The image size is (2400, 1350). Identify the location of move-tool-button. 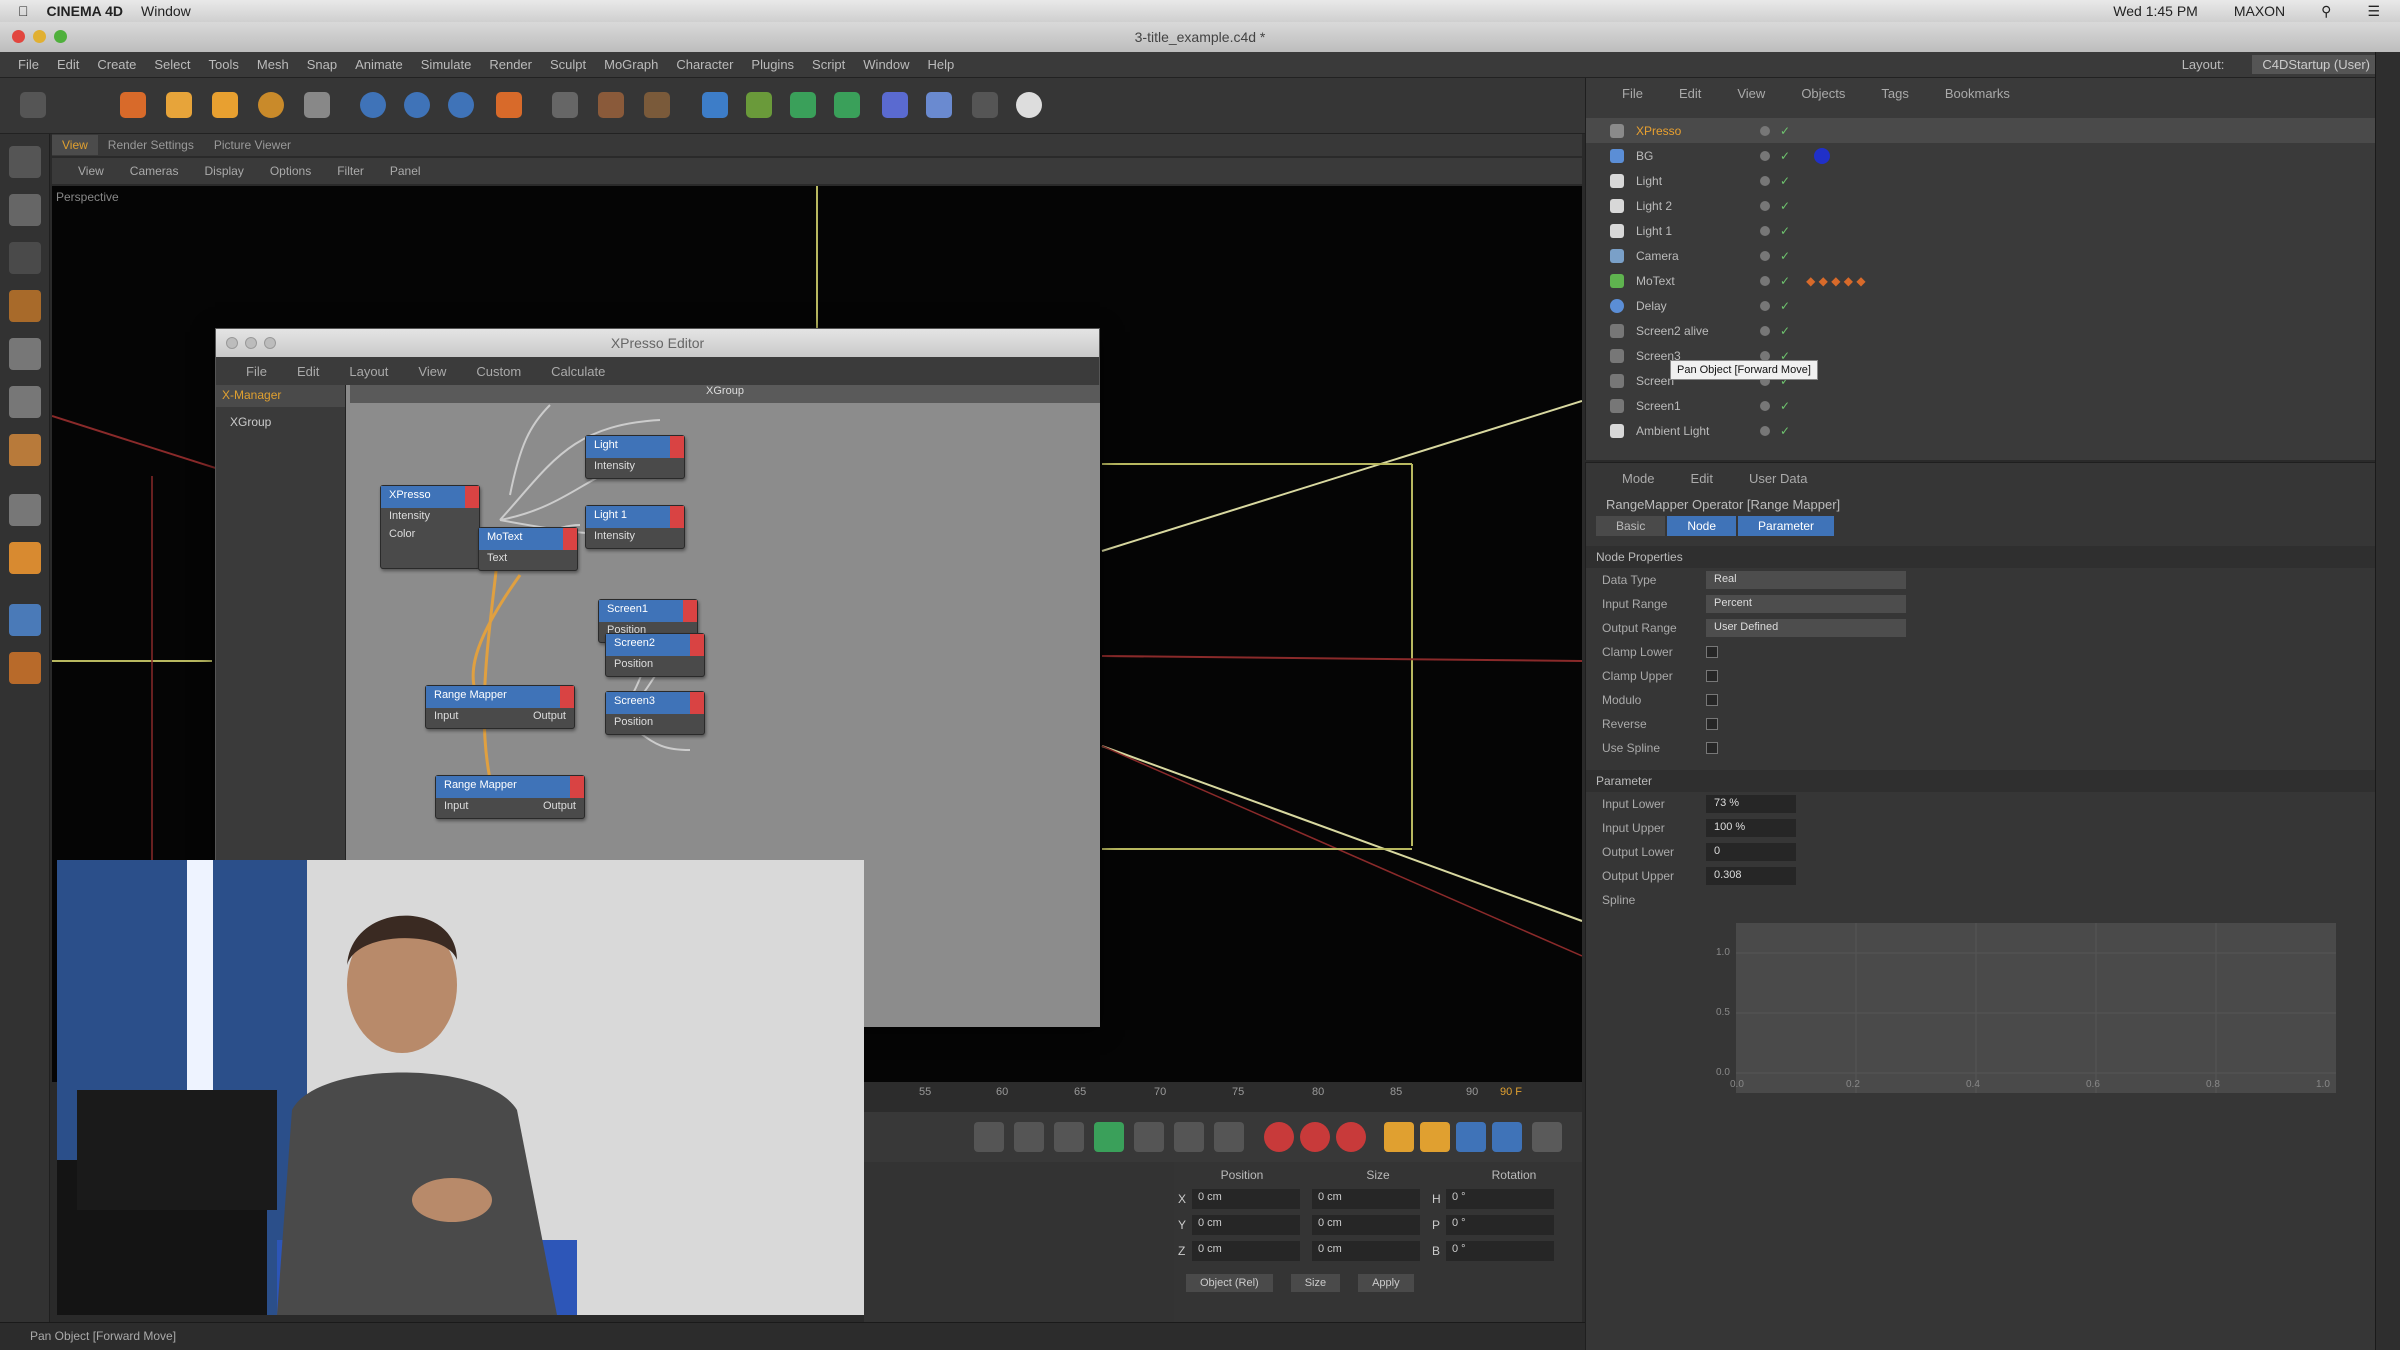
(133, 105).